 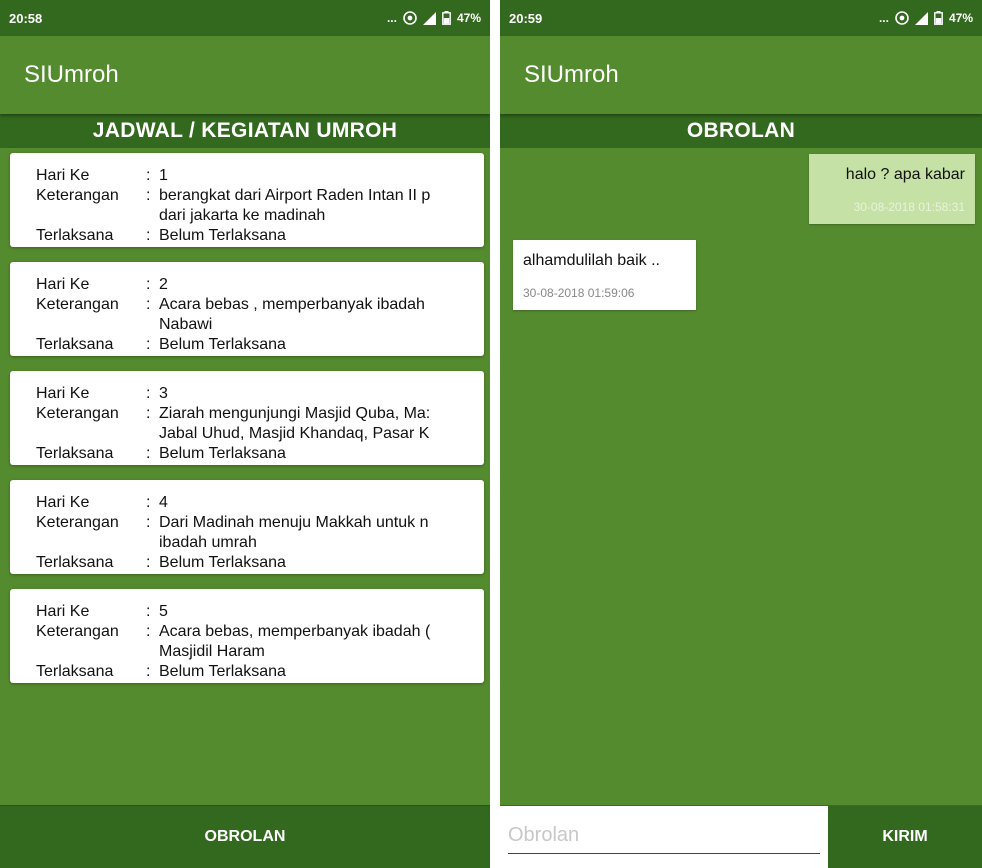 I want to click on status-bar: 20:58 ... 47%, so click(x=245, y=18).